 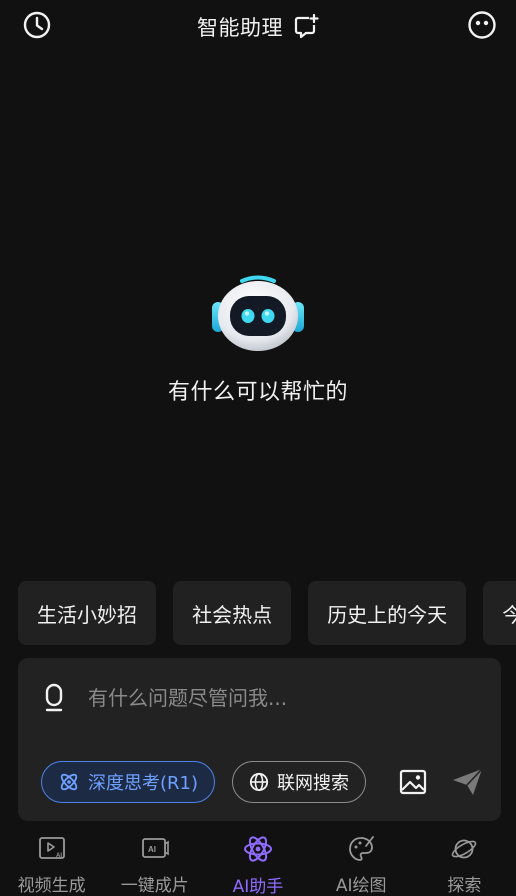 I want to click on tab-explore: 探索, so click(x=464, y=861).